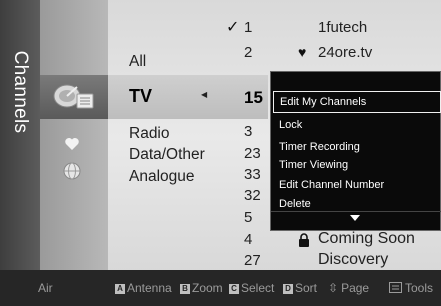 This screenshot has width=441, height=306. Describe the element at coordinates (149, 134) in the screenshot. I see `category-radio: Radio` at that location.